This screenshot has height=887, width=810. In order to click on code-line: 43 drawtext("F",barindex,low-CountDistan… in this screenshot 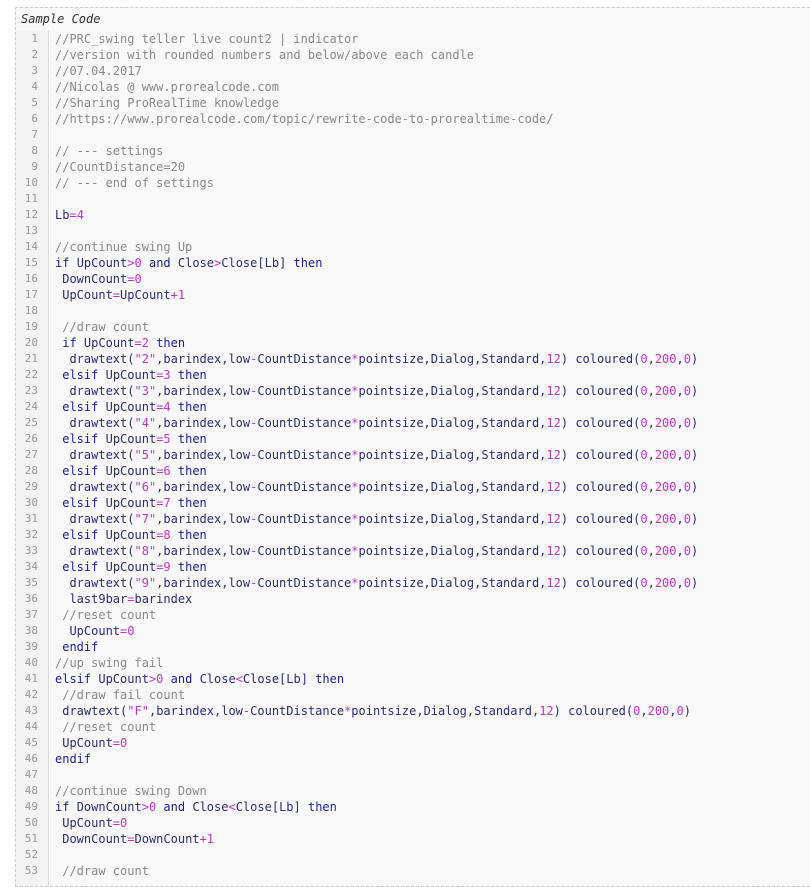, I will do `click(413, 711)`.